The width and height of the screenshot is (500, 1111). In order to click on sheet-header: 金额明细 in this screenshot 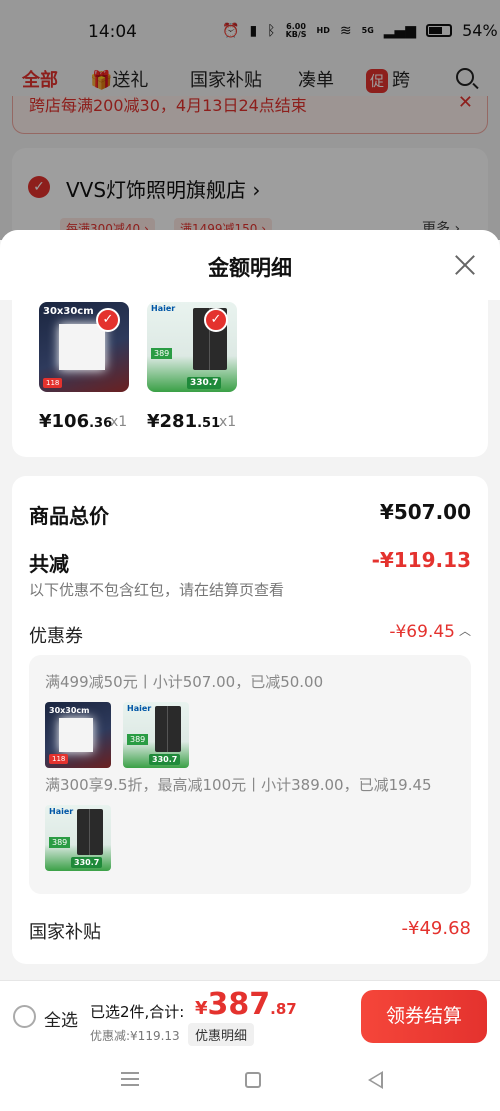, I will do `click(250, 265)`.